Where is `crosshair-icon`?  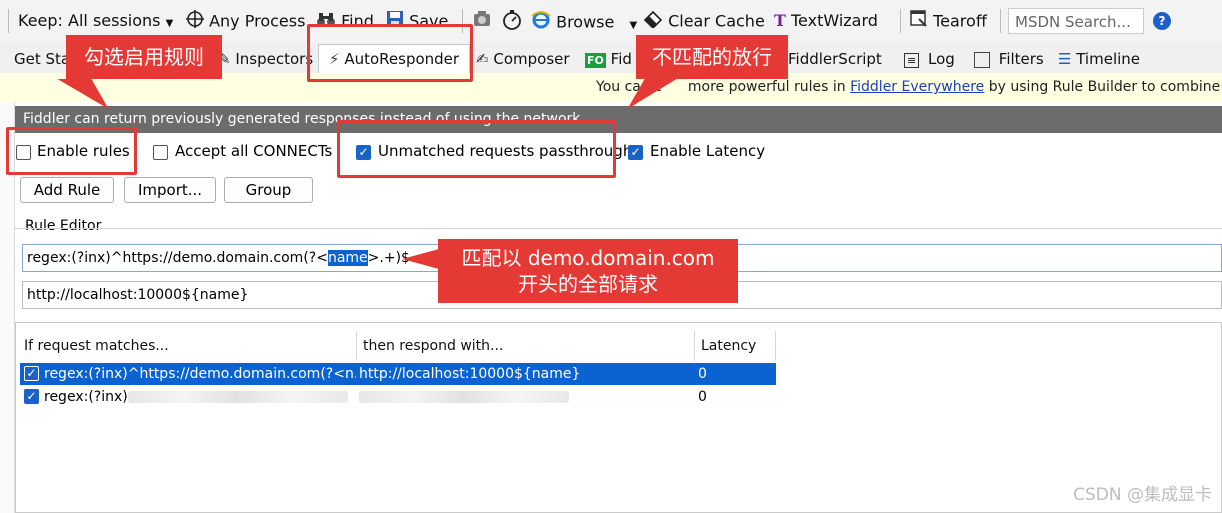 crosshair-icon is located at coordinates (195, 22).